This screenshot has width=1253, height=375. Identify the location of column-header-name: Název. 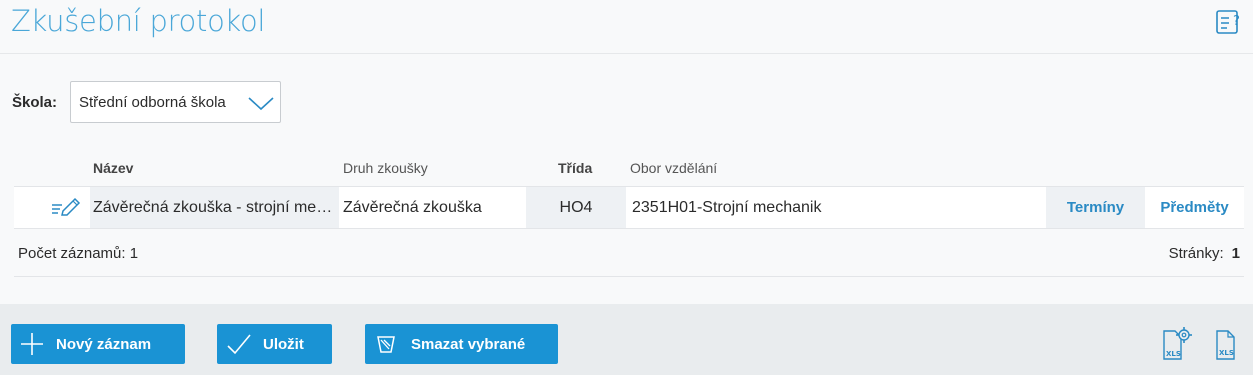
(113, 168).